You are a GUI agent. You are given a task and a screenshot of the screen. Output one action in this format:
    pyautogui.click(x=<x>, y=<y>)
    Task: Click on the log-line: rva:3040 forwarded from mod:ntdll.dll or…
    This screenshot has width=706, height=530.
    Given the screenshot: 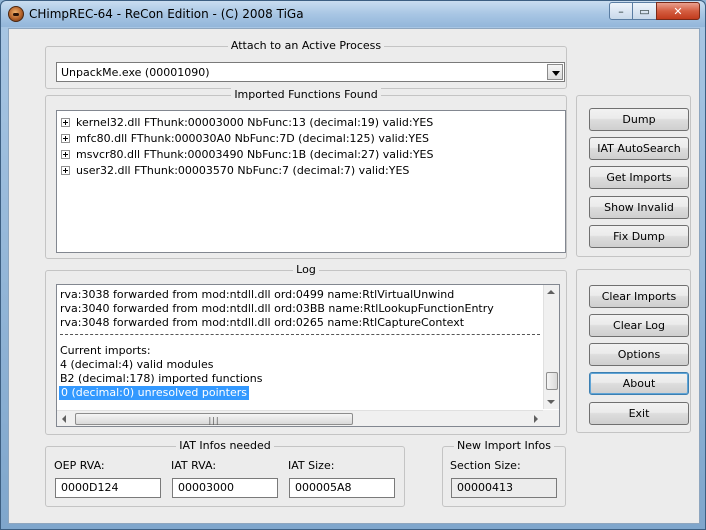 What is the action you would take?
    pyautogui.click(x=277, y=308)
    